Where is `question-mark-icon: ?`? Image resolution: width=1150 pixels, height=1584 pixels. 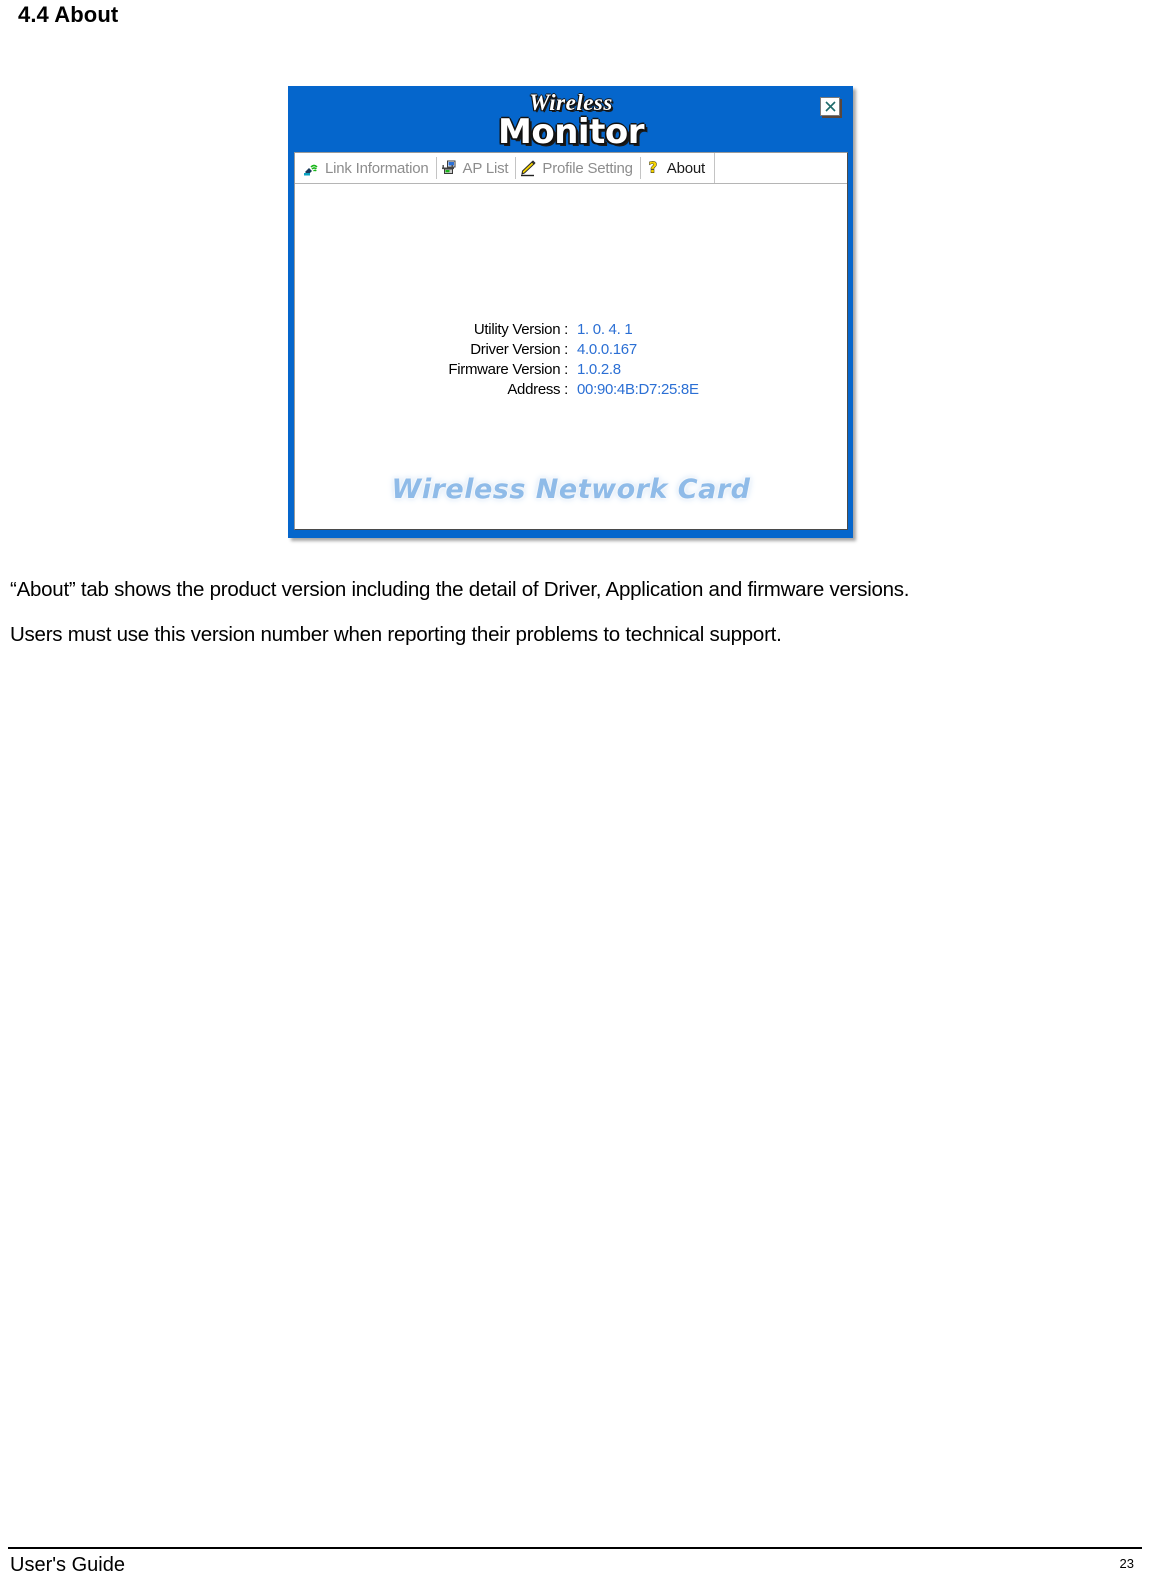
question-mark-icon: ? is located at coordinates (653, 168).